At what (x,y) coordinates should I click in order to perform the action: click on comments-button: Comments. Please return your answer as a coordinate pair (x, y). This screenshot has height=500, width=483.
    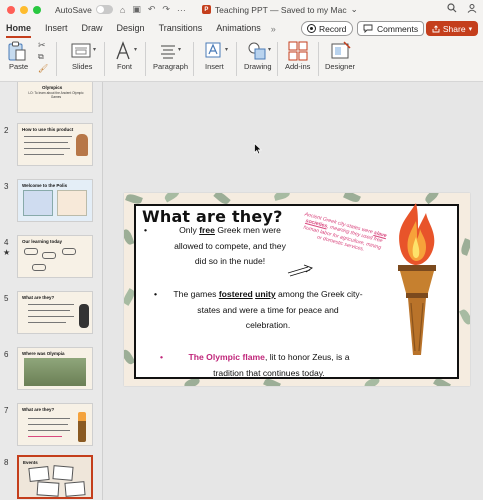
    Looking at the image, I should click on (391, 28).